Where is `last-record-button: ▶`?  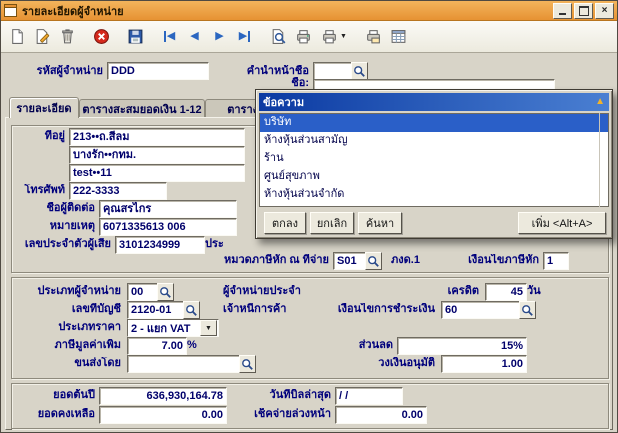 last-record-button: ▶ is located at coordinates (244, 36).